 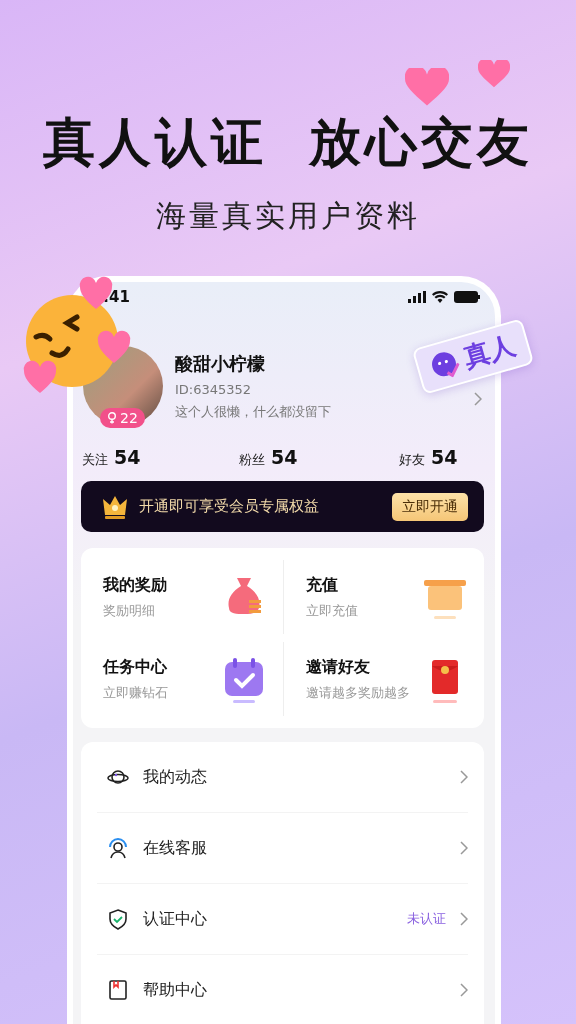 I want to click on menu-item: 认证中心, so click(x=268, y=919).